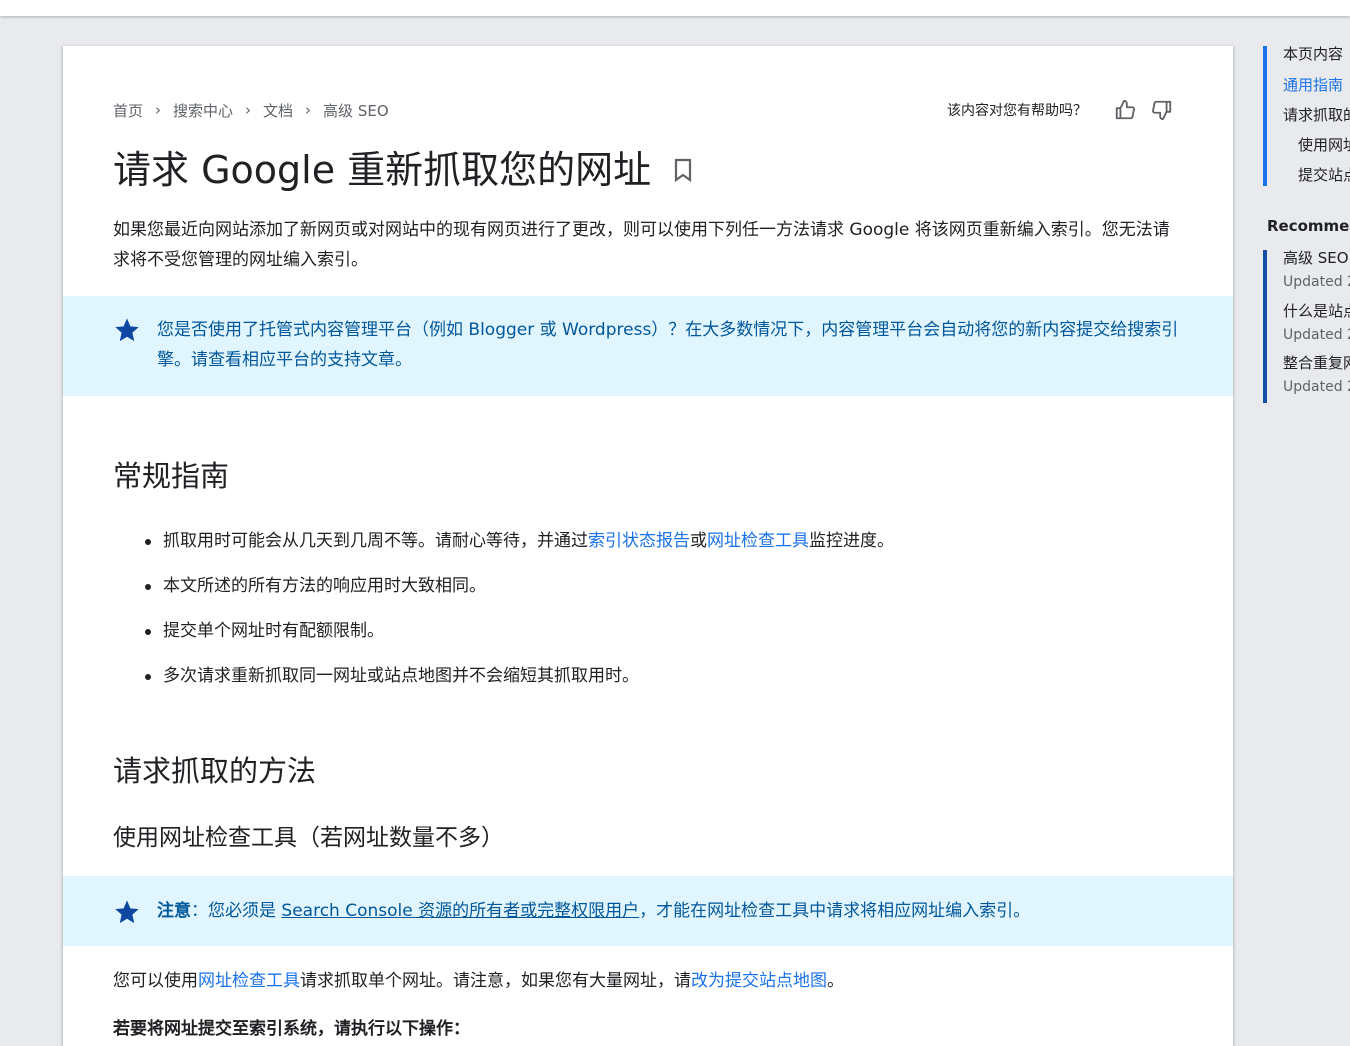 The height and width of the screenshot is (1046, 1350). What do you see at coordinates (291, 1029) in the screenshot?
I see `steps-heading: 若要将网址提交至索引系统，请执行以下操作：` at bounding box center [291, 1029].